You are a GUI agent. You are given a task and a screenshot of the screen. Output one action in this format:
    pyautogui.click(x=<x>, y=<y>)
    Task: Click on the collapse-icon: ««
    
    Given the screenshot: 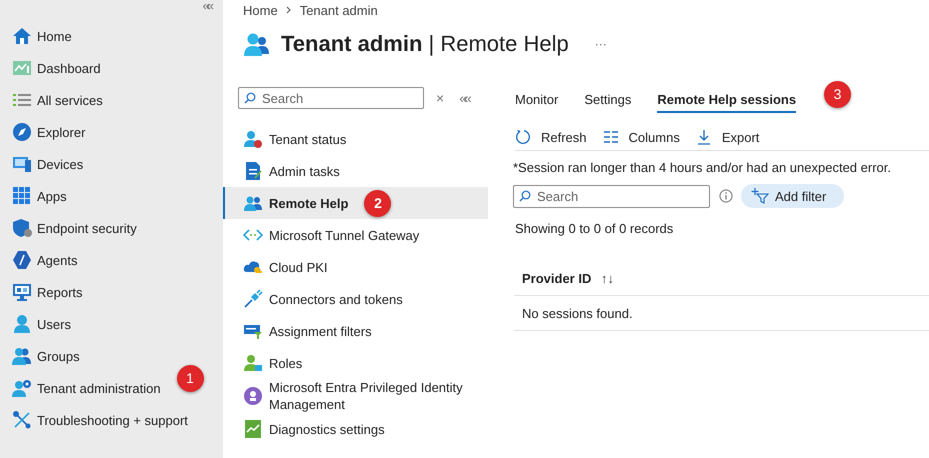 What is the action you would take?
    pyautogui.click(x=206, y=10)
    